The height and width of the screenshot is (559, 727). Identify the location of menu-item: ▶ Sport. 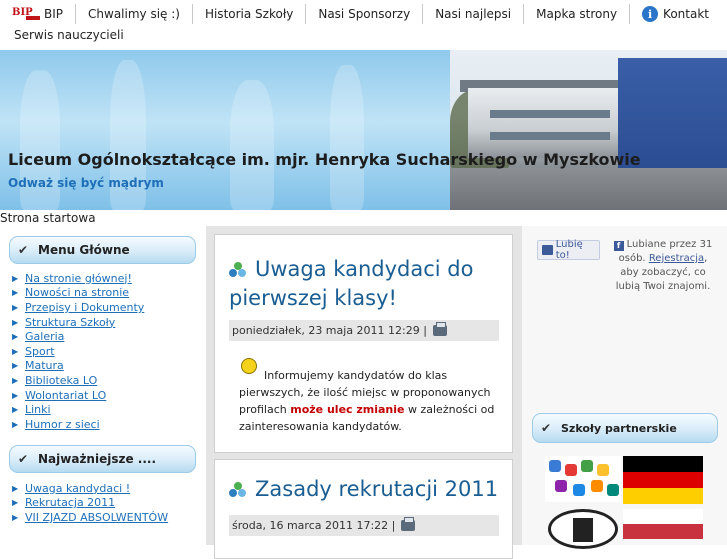
(78, 351).